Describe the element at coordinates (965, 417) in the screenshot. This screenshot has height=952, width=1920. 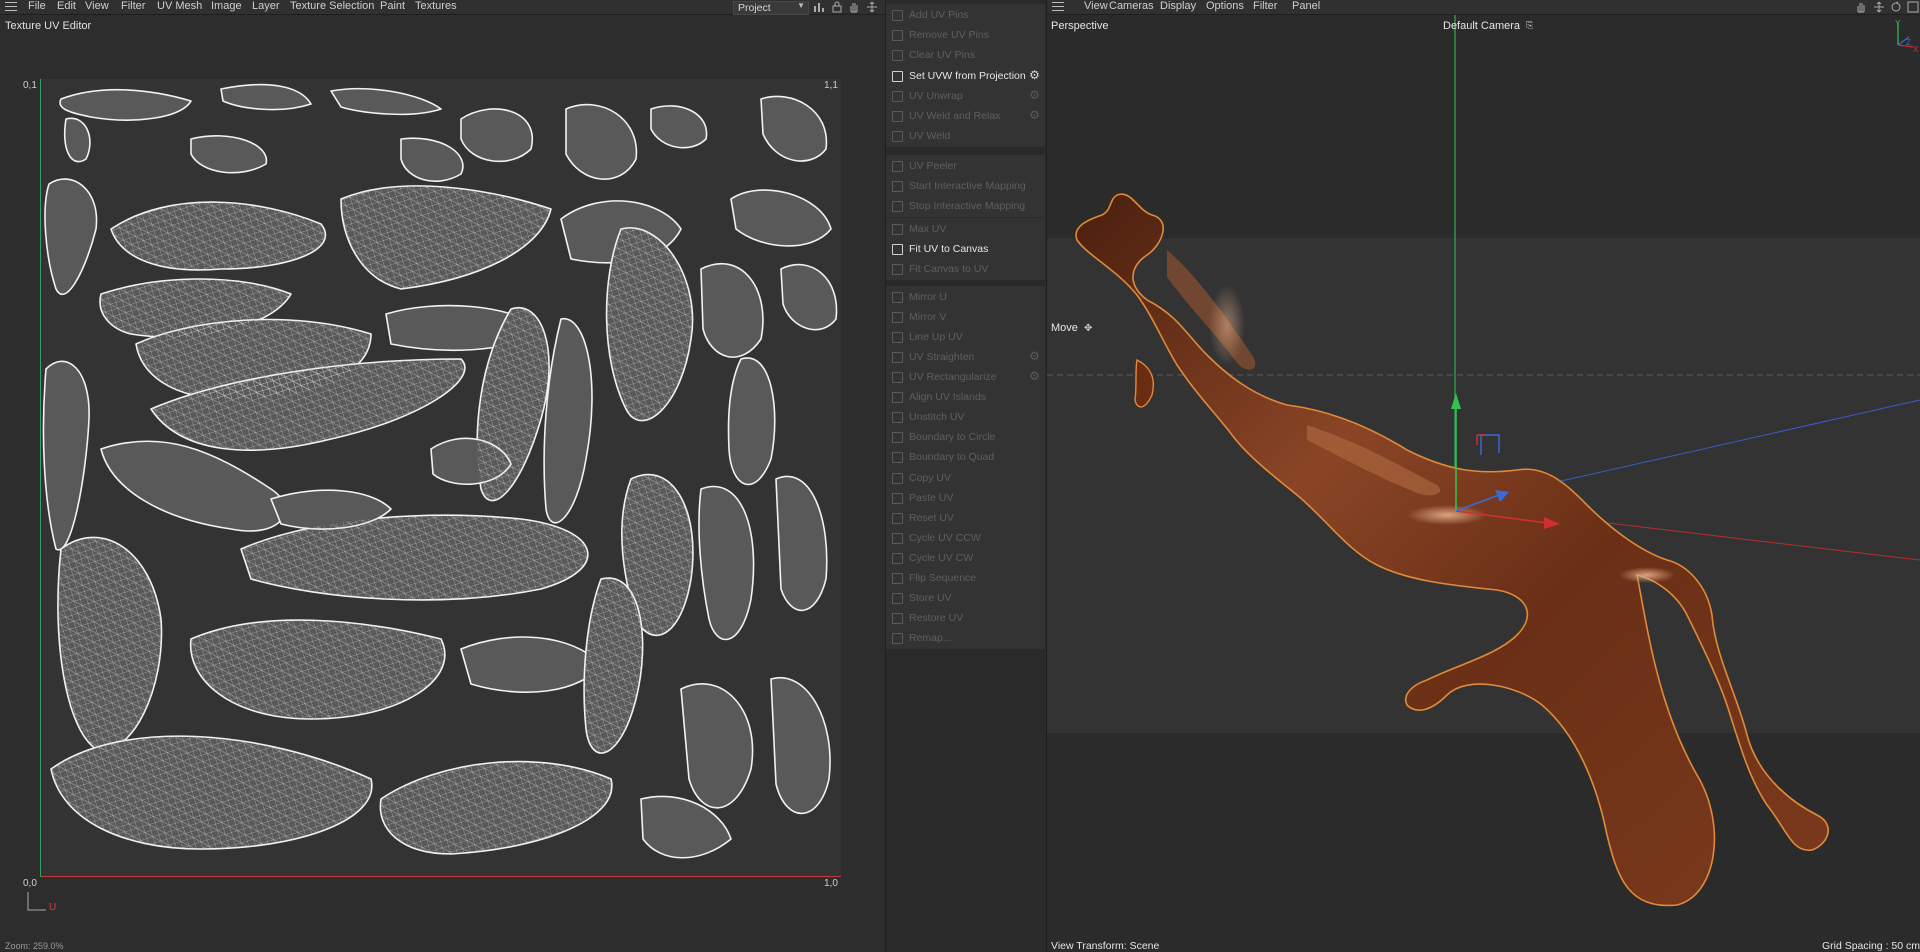
I see `tool-unstitch-uv-button: Unstitch UV` at that location.